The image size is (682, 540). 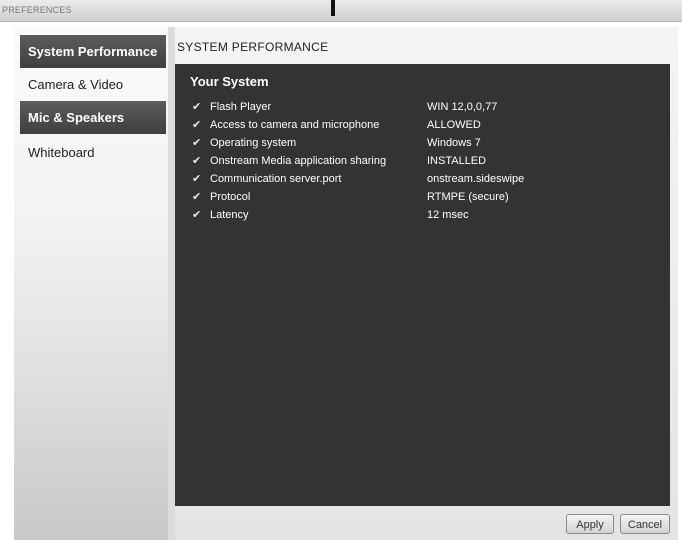 What do you see at coordinates (590, 524) in the screenshot?
I see `apply-button: Apply` at bounding box center [590, 524].